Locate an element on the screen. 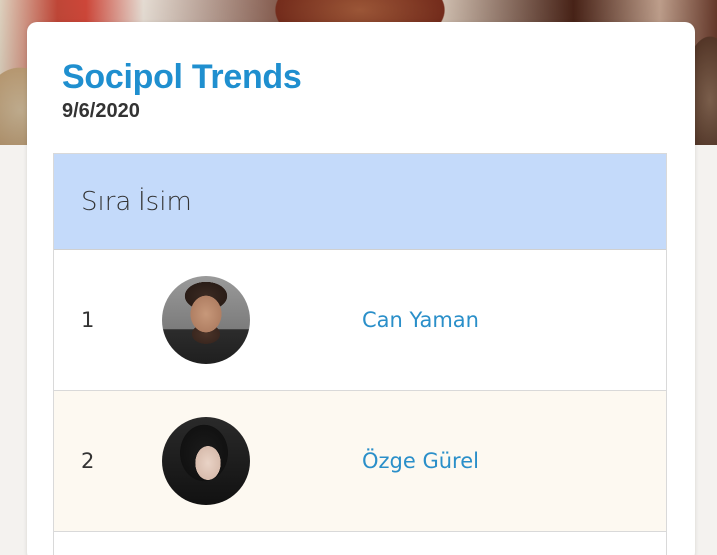 This screenshot has width=717, height=555. person-name-link: Özge Gürel is located at coordinates (420, 461).